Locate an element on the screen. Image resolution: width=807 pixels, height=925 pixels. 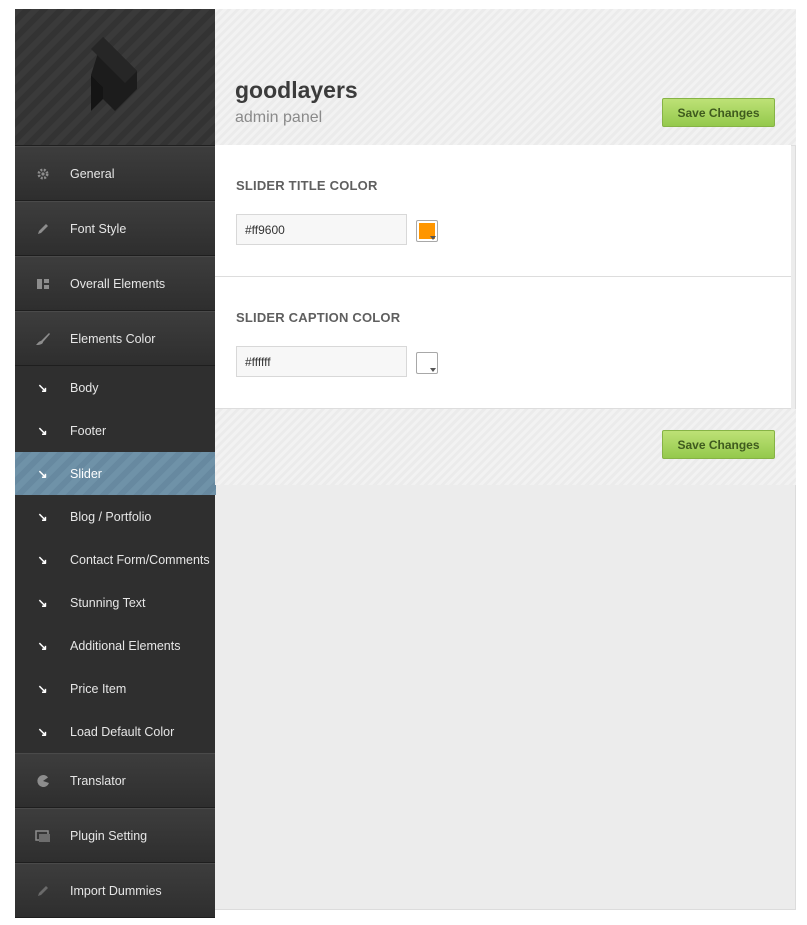
submenu-item-additional-elements: ↘ Additional Elements is located at coordinates (115, 645).